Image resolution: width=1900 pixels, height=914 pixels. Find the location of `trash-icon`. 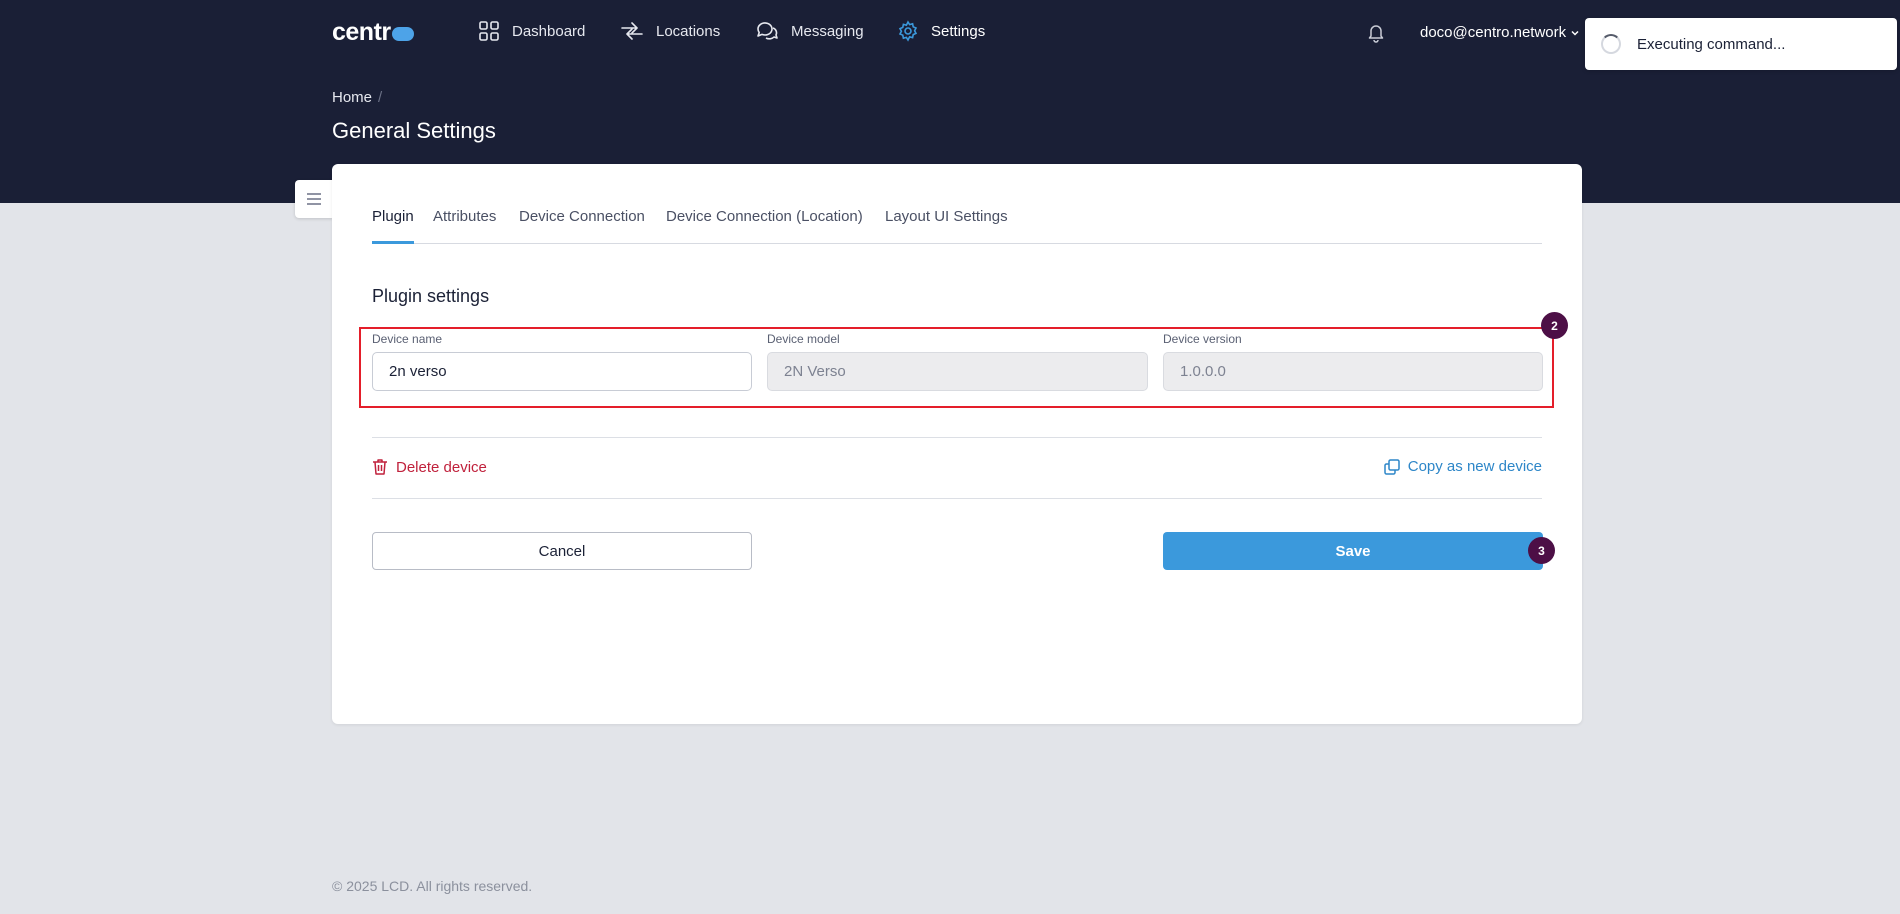

trash-icon is located at coordinates (380, 467).